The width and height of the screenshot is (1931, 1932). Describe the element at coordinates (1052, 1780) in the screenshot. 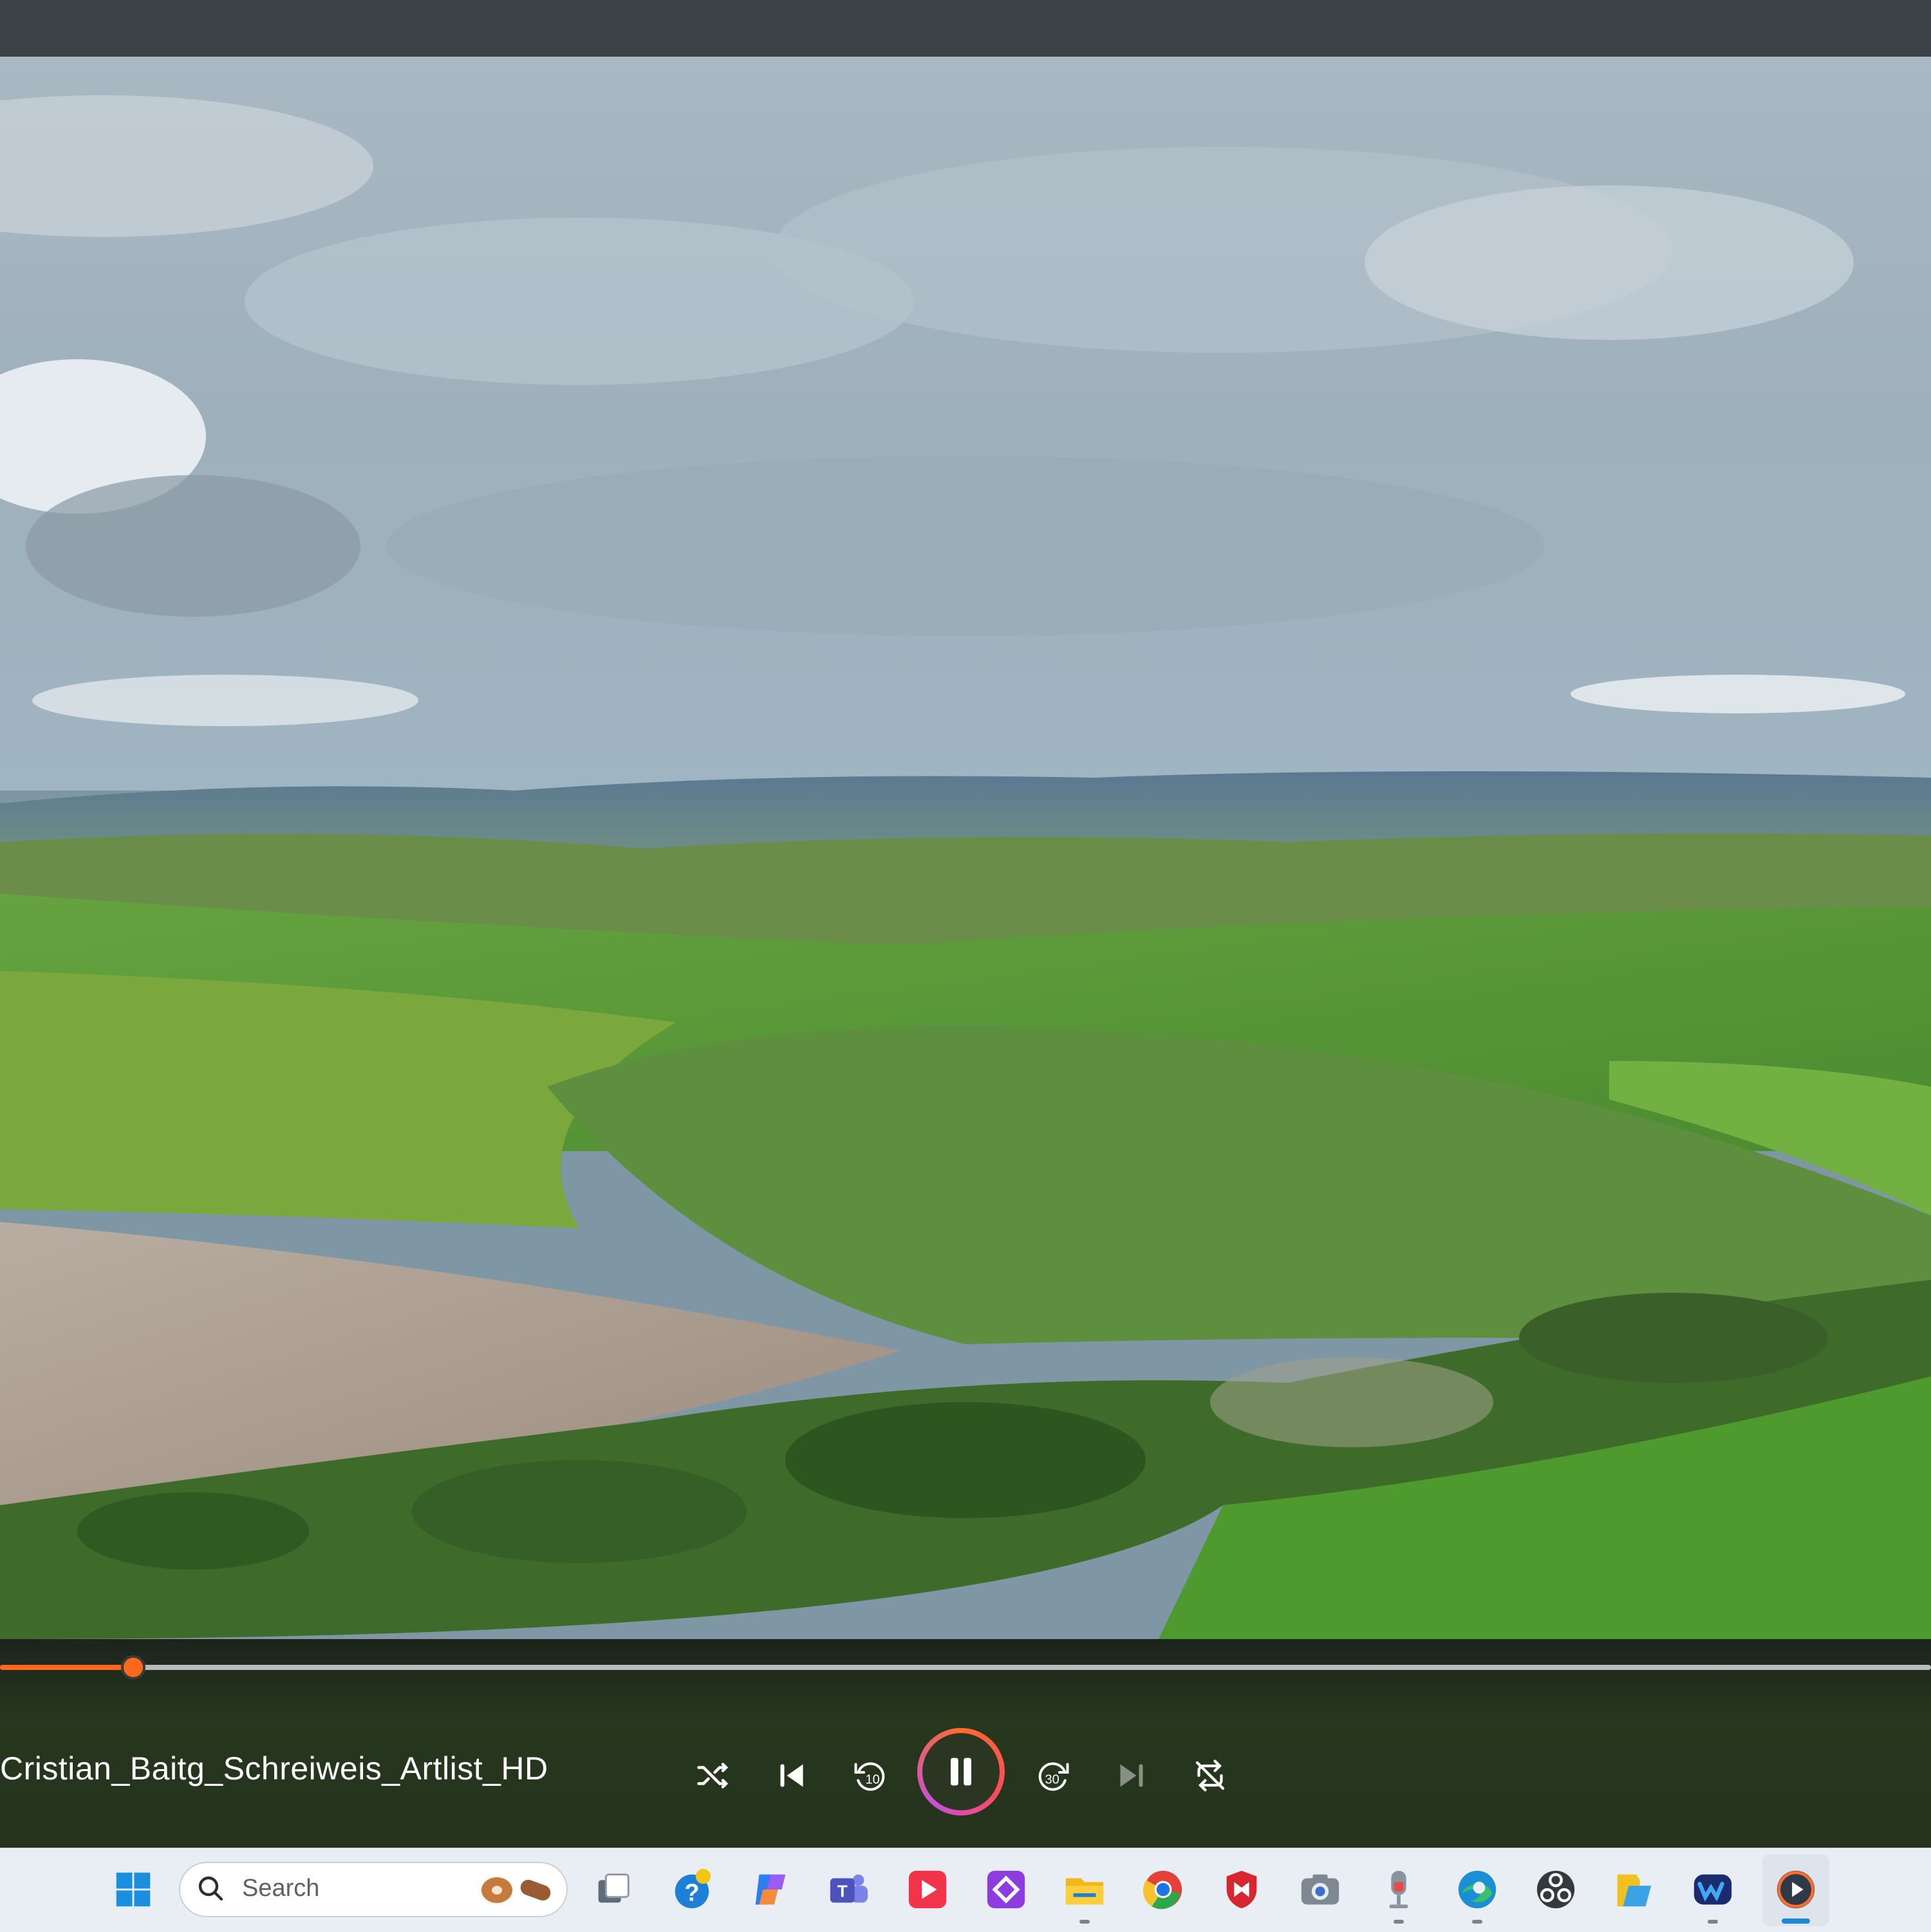

I see `forward-30-label: 30` at that location.